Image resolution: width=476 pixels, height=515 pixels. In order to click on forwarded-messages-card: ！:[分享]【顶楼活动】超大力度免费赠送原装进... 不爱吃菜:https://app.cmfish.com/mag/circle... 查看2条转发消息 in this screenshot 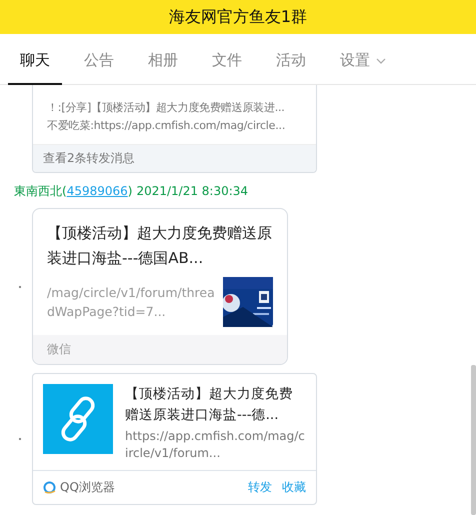, I will do `click(174, 129)`.